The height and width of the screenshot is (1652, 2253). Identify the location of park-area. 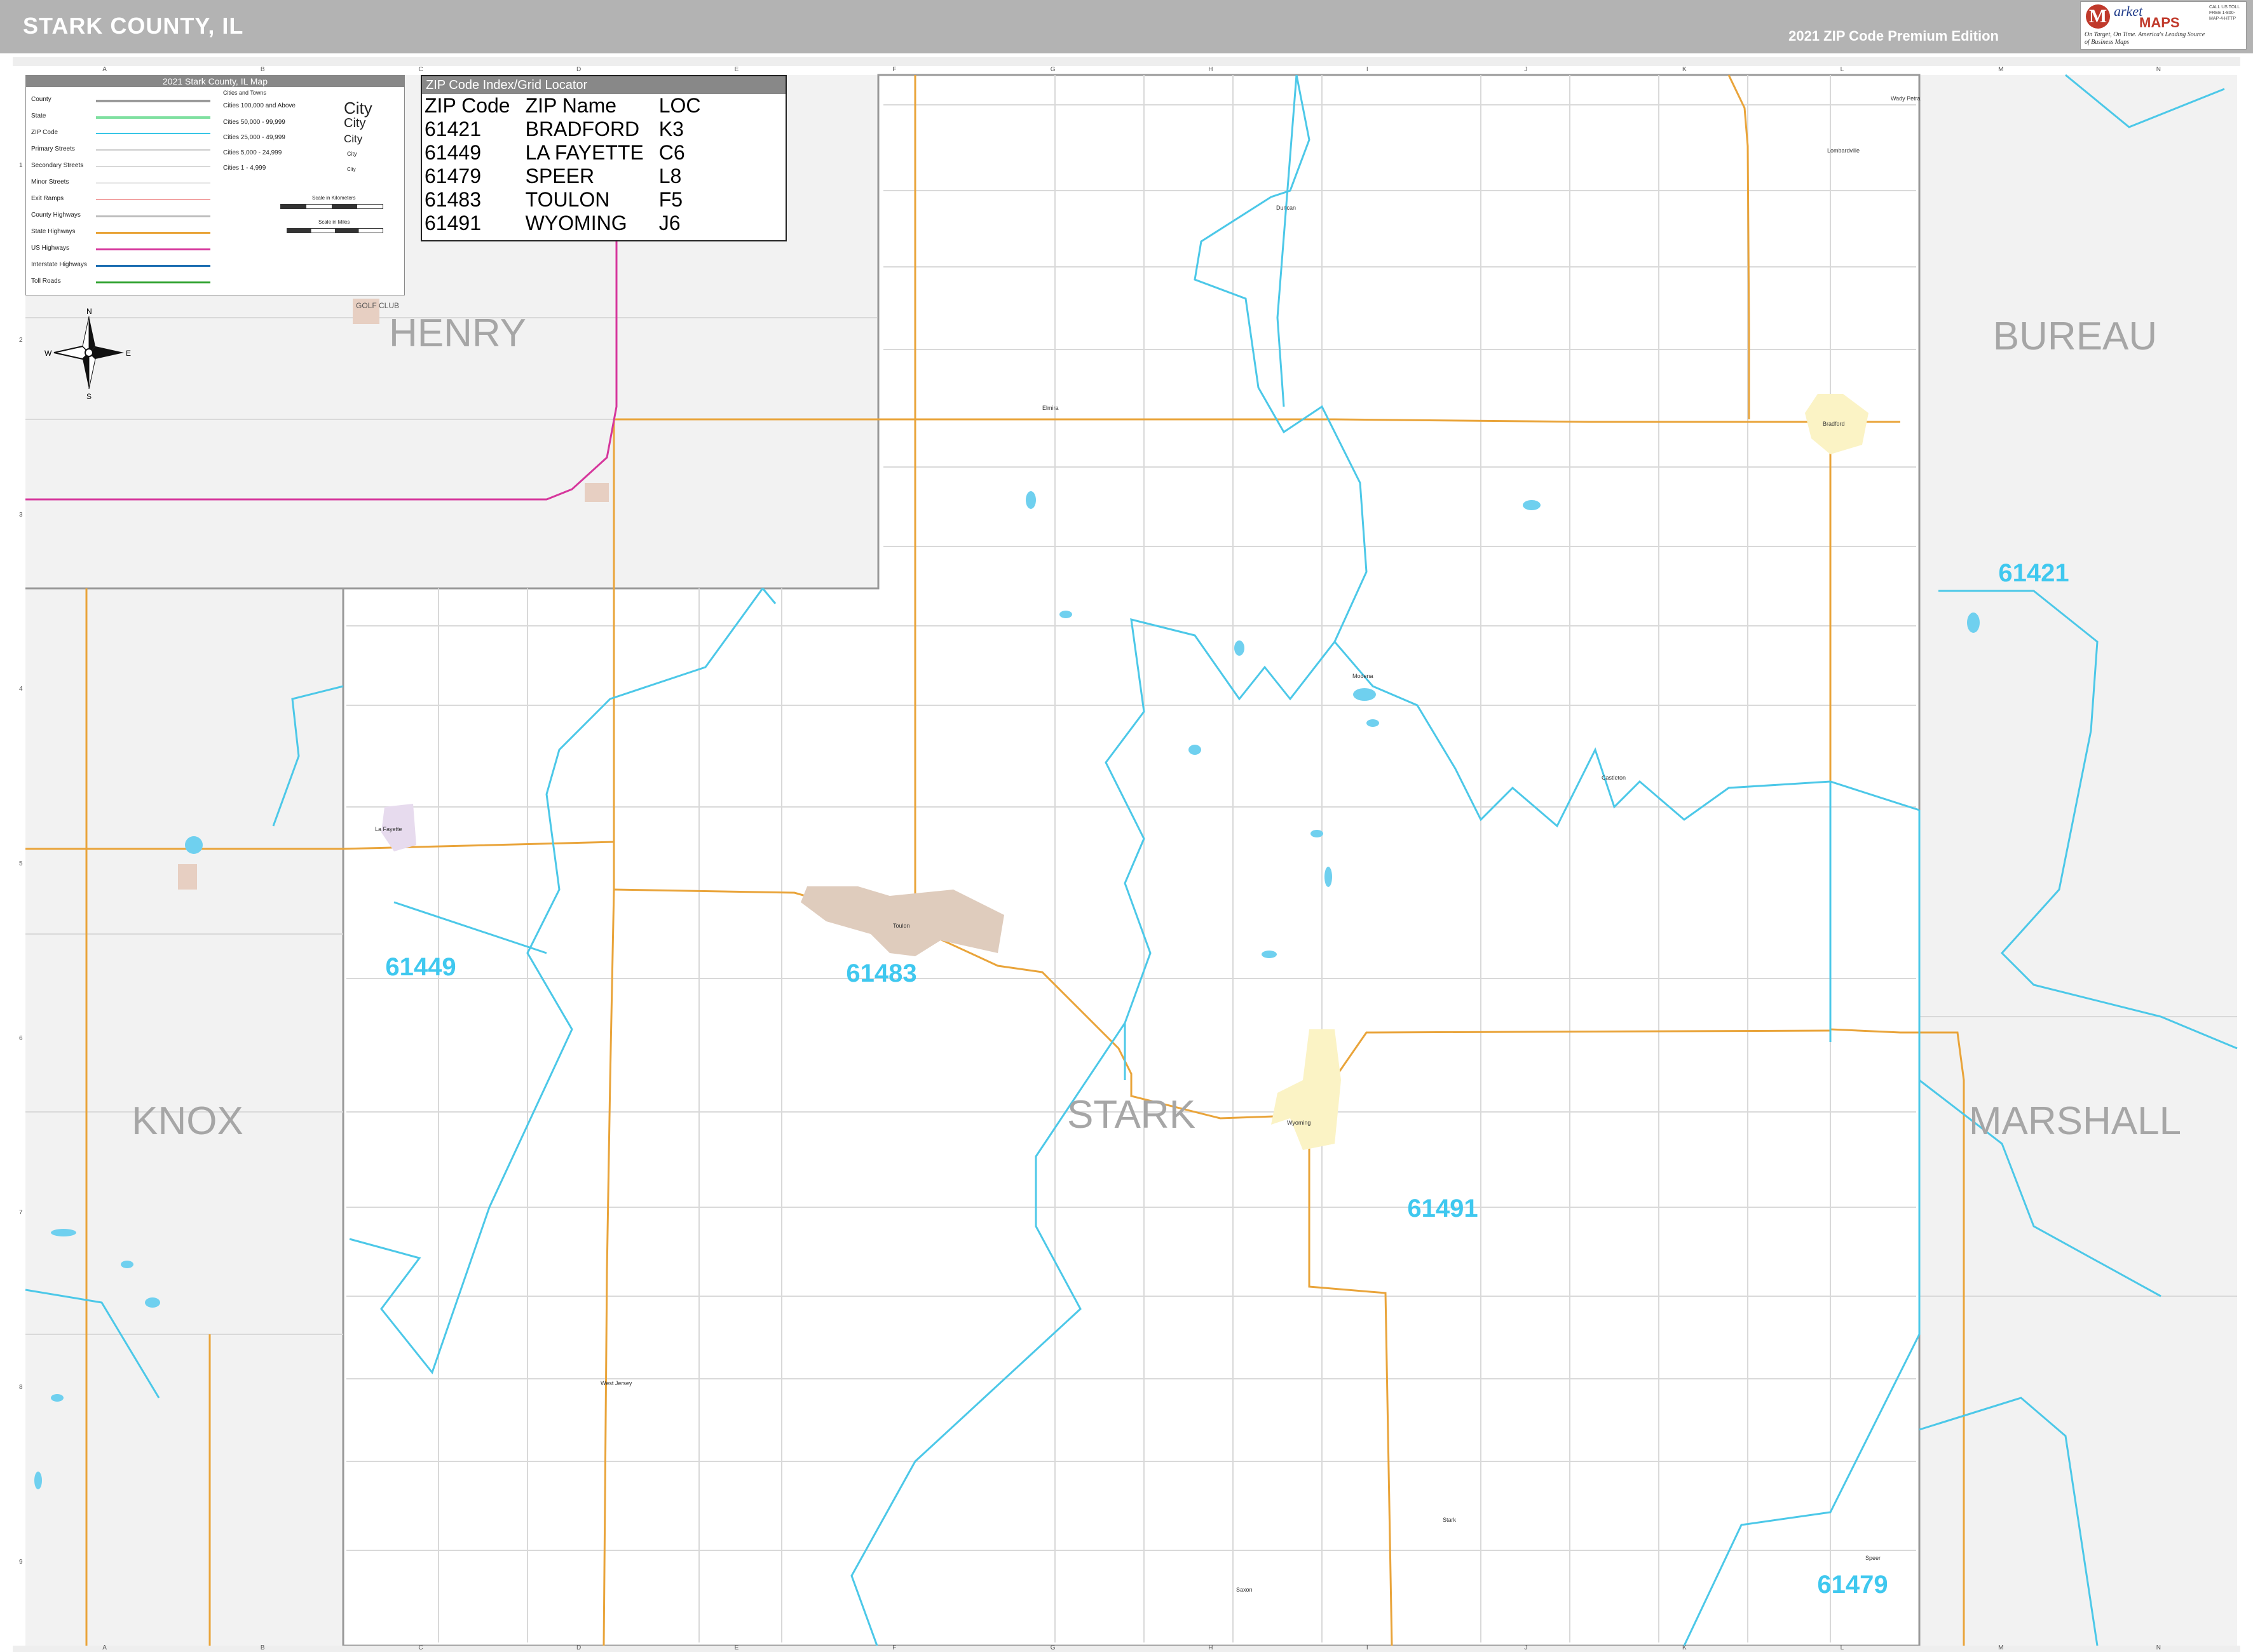
(187, 877).